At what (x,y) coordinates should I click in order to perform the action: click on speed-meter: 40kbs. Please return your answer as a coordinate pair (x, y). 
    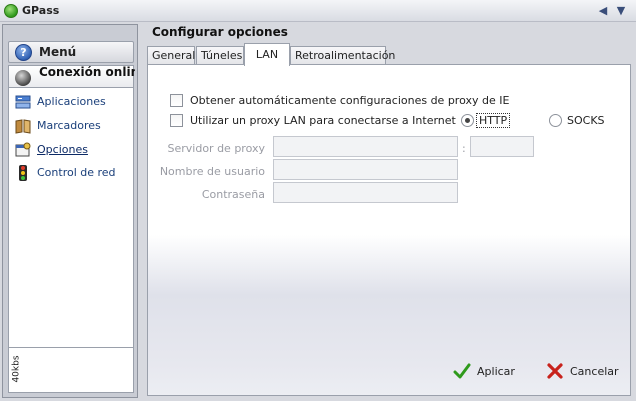
    Looking at the image, I should click on (71, 370).